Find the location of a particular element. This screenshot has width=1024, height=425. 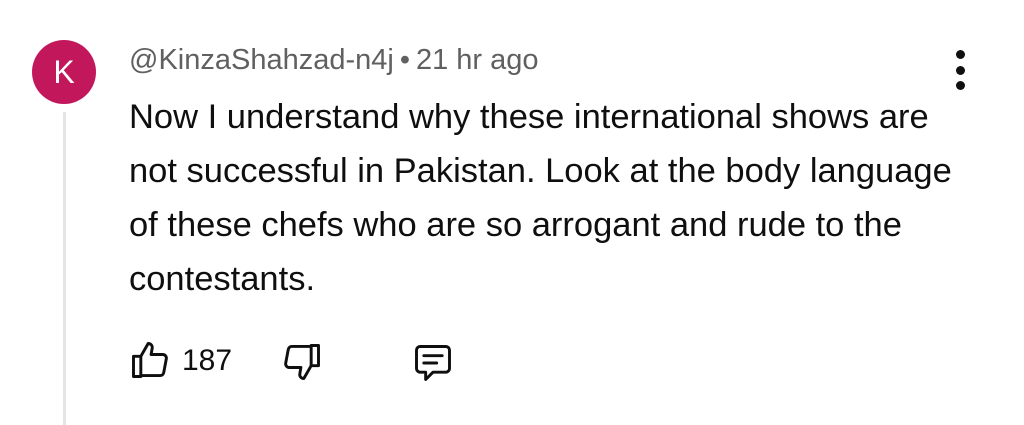

like-count: 187 is located at coordinates (207, 360).